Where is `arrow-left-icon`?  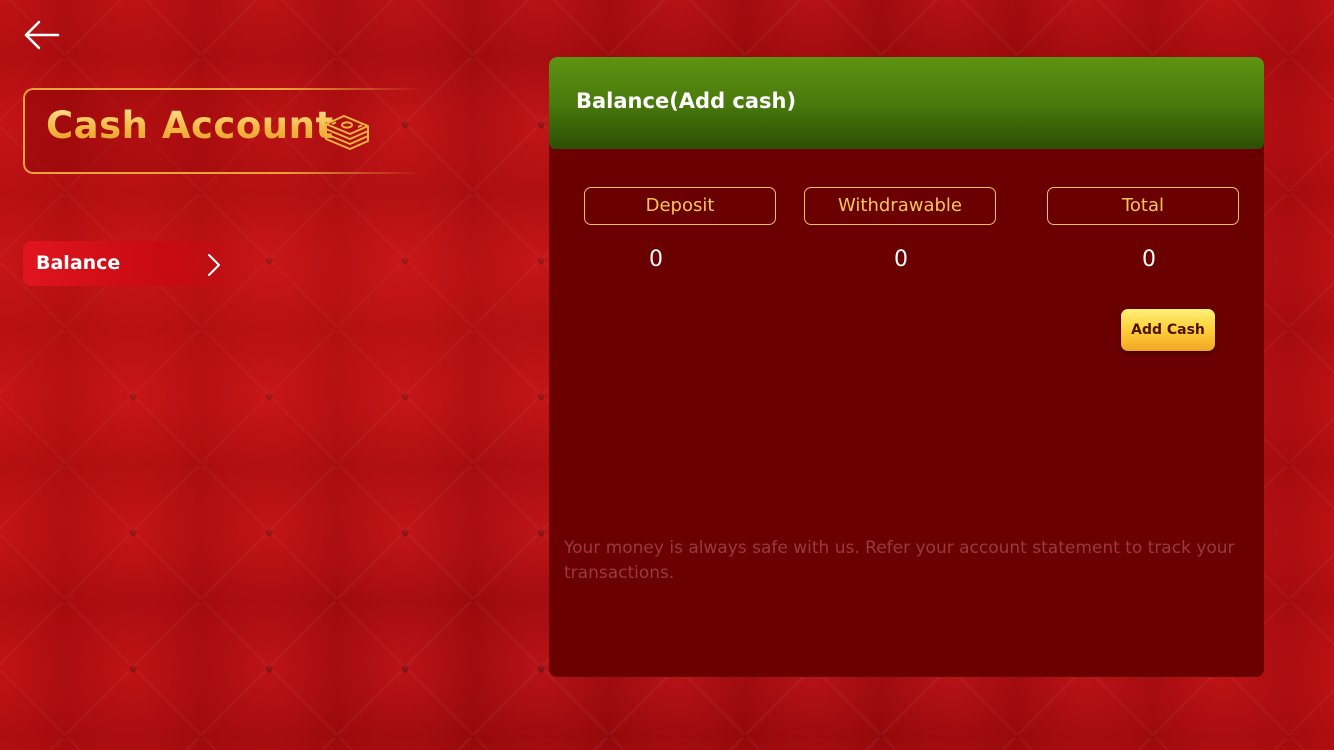 arrow-left-icon is located at coordinates (42, 35).